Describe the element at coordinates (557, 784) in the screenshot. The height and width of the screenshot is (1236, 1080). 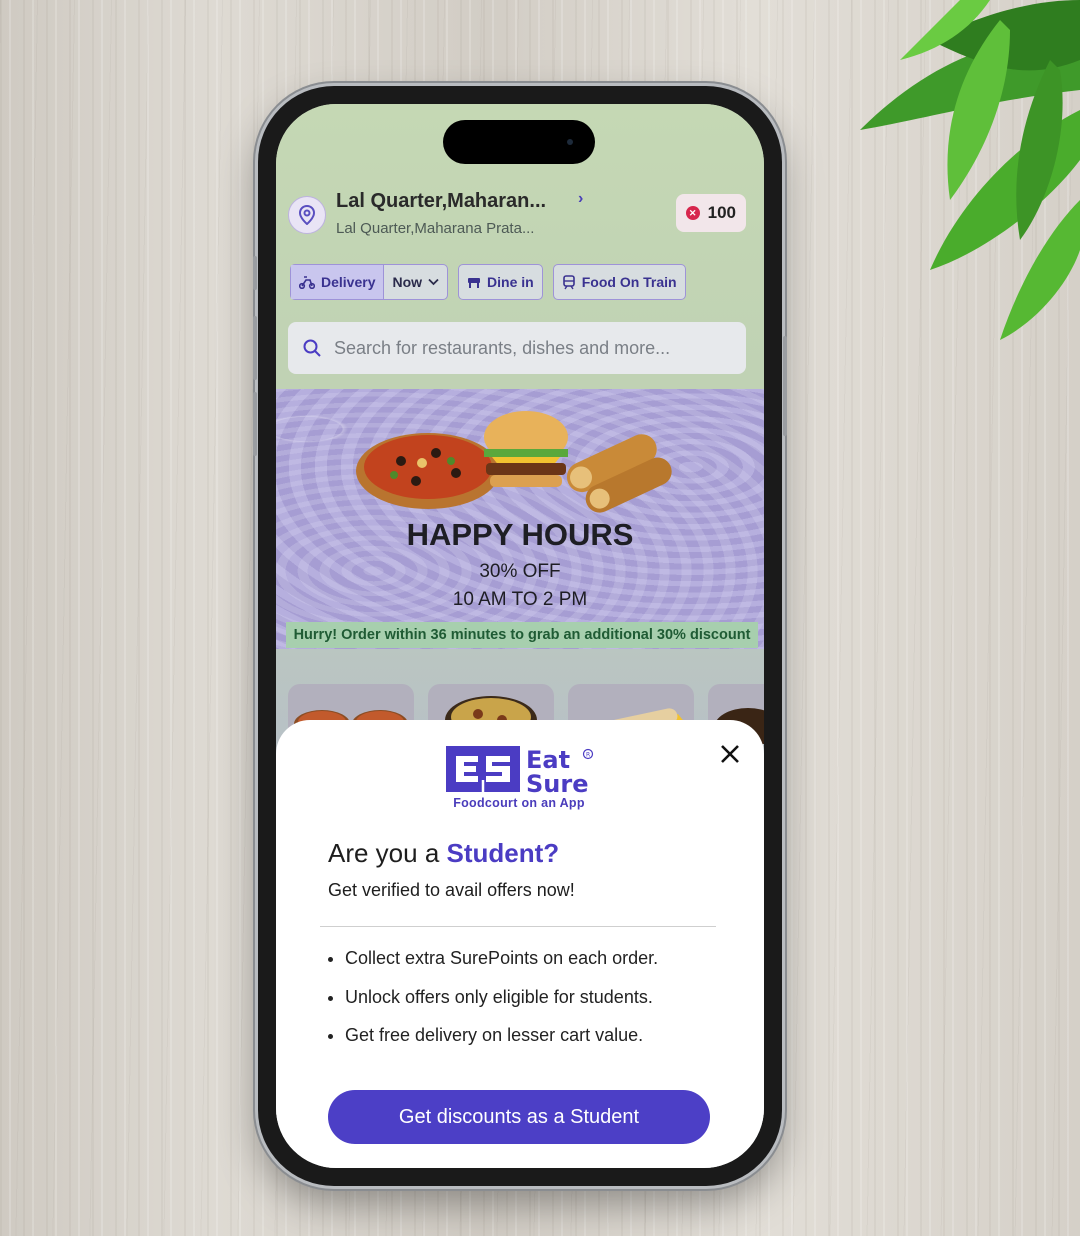
I see `logo-sure-text: Sure` at that location.